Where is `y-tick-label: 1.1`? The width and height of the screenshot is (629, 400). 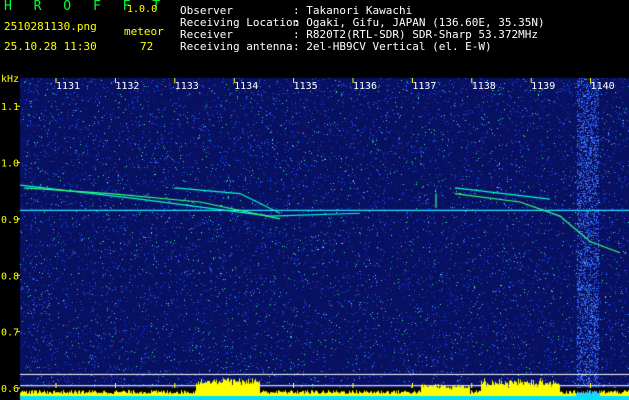
y-tick-label: 1.1 is located at coordinates (10, 107).